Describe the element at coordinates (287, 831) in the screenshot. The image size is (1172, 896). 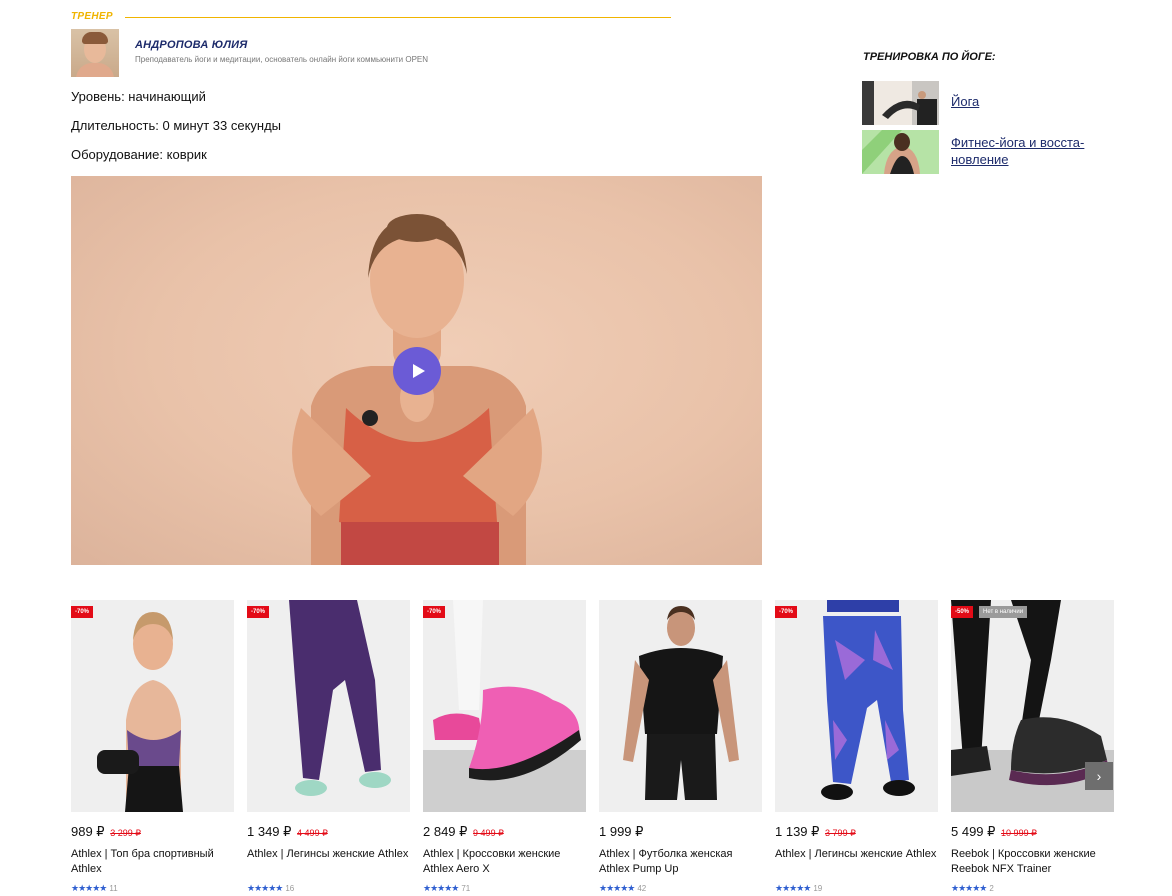
I see `product-price: 1 349 ₽ 4 499 ₽` at that location.